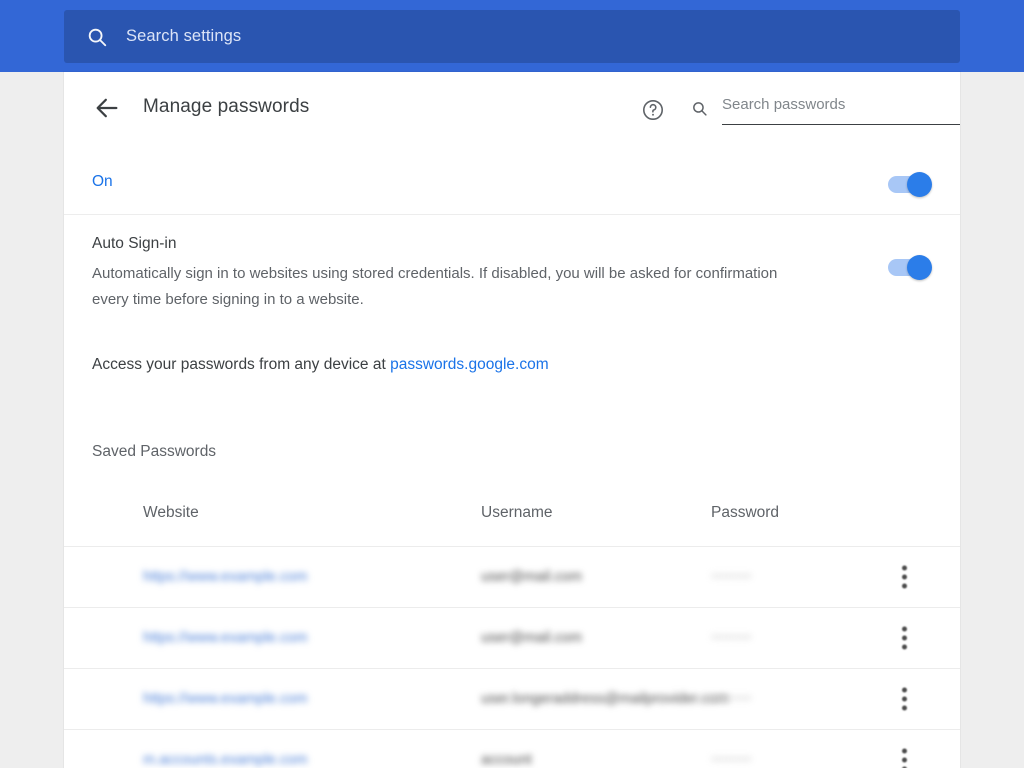 The height and width of the screenshot is (768, 1024). What do you see at coordinates (241, 364) in the screenshot?
I see `access-note-text: Access your passwords from any device at` at bounding box center [241, 364].